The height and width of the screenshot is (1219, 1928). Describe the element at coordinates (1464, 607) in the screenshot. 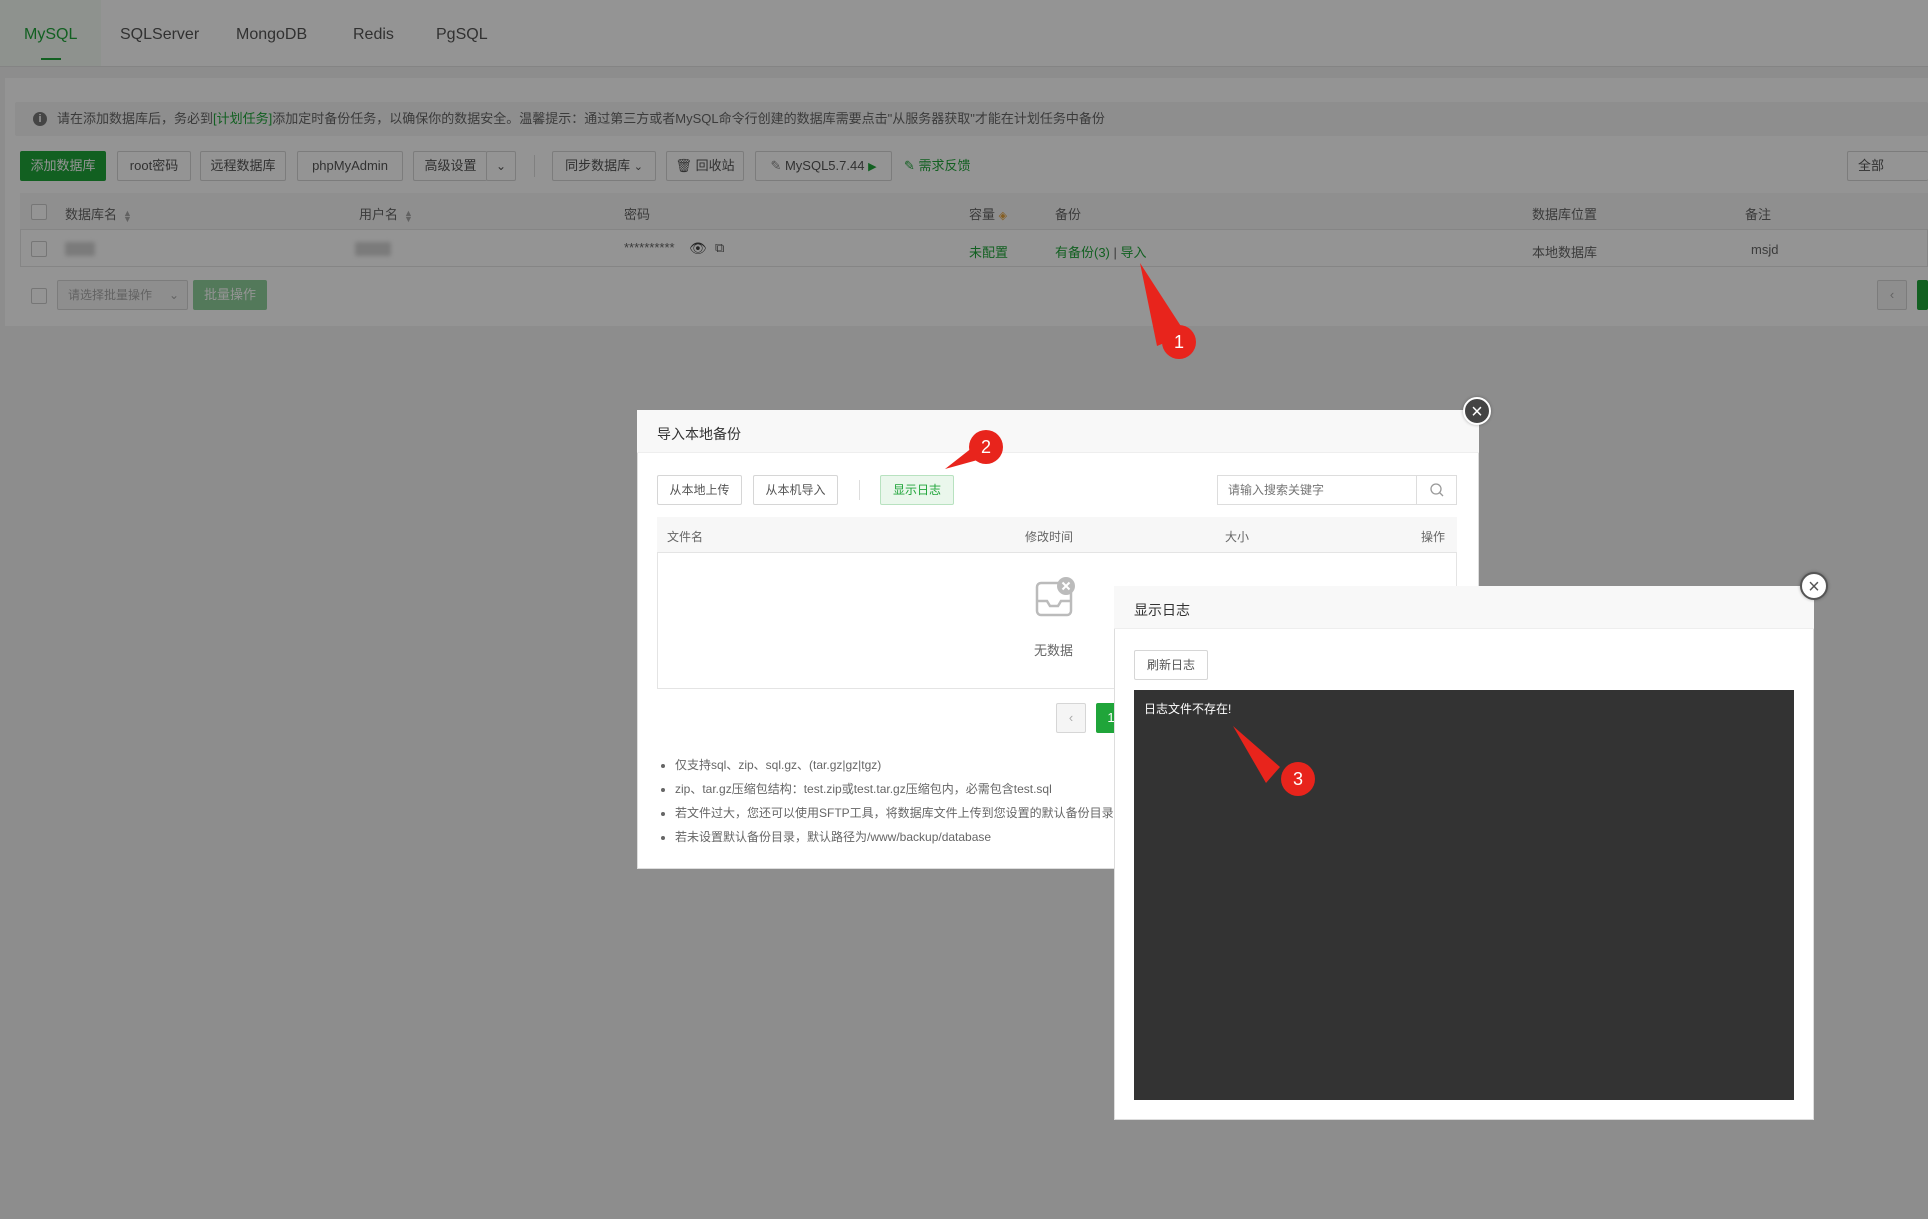

I see `log-modal-header` at that location.